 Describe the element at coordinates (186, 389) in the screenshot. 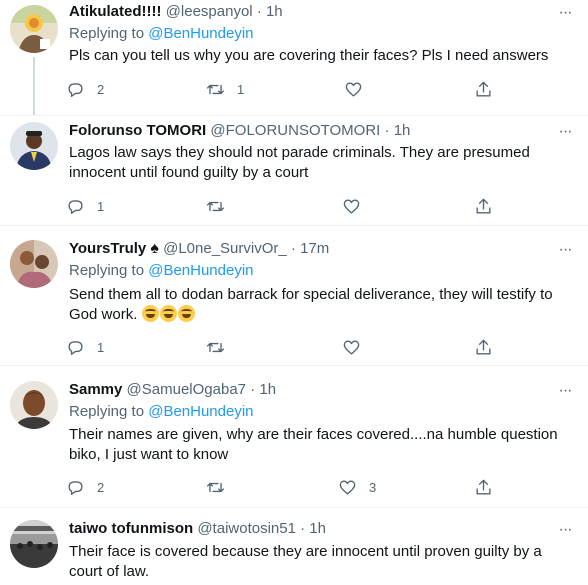

I see `username: @SamuelOgaba7` at that location.